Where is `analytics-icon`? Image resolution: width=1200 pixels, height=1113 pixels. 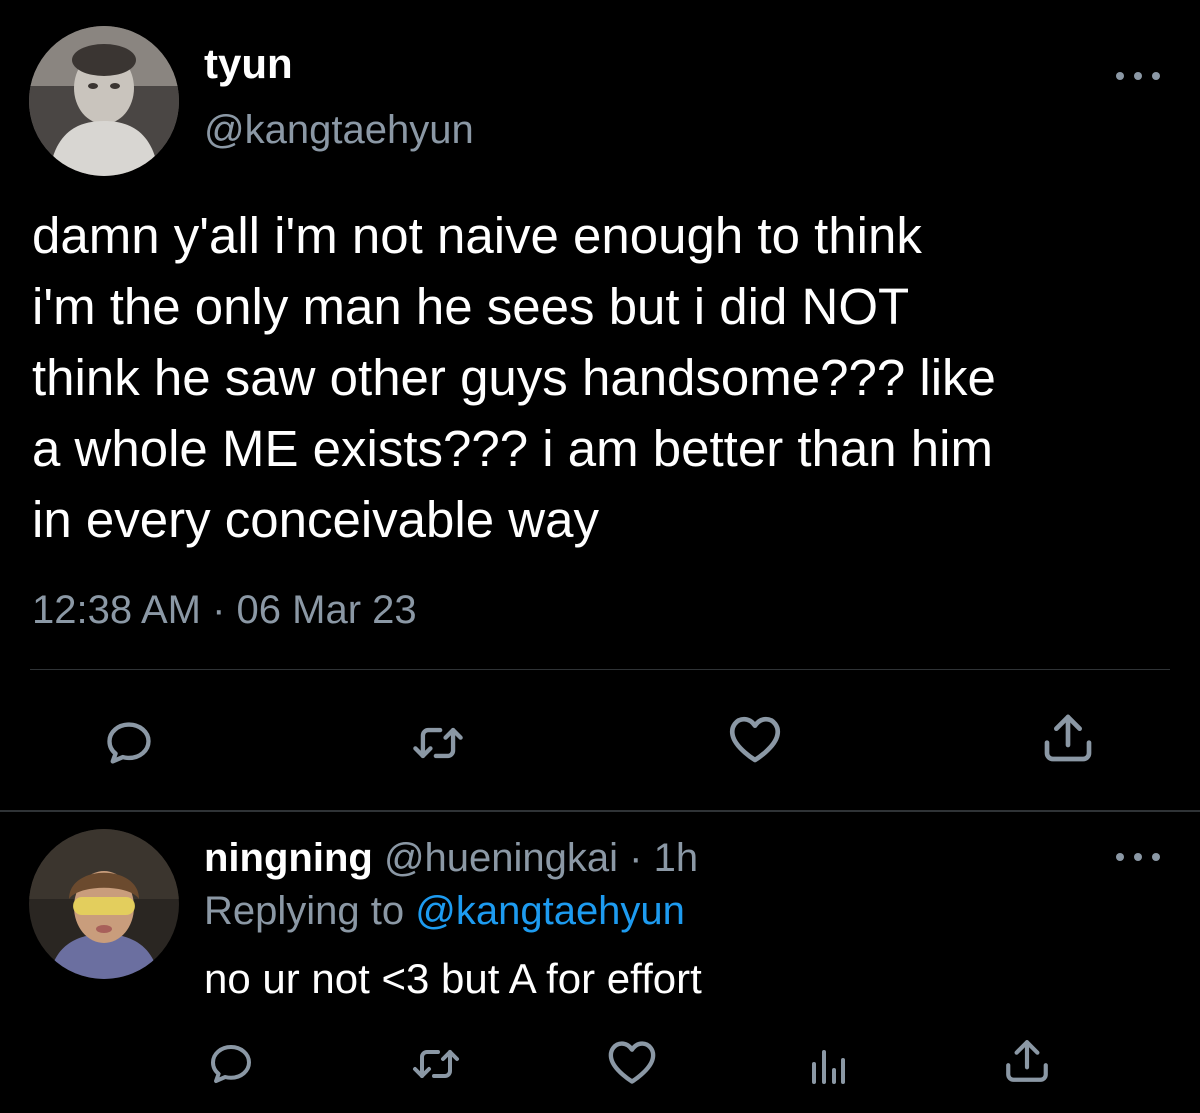 analytics-icon is located at coordinates (828, 1066).